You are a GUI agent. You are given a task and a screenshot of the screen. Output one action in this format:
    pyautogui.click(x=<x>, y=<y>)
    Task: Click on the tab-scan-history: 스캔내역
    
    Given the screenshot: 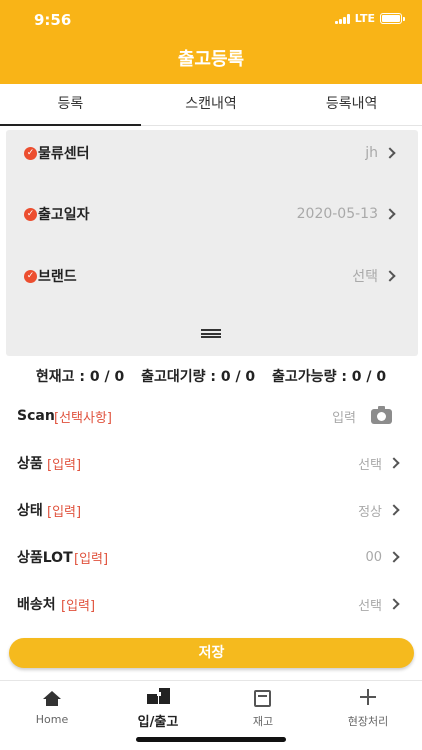 What is the action you would take?
    pyautogui.click(x=211, y=104)
    